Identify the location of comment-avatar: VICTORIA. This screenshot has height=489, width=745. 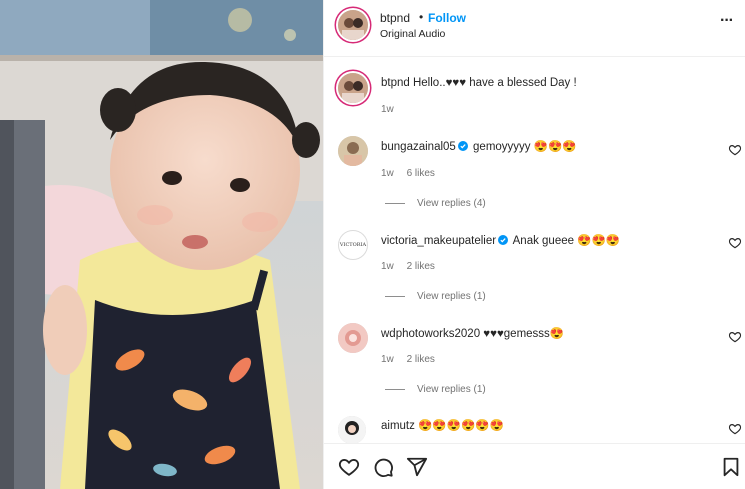
(353, 245).